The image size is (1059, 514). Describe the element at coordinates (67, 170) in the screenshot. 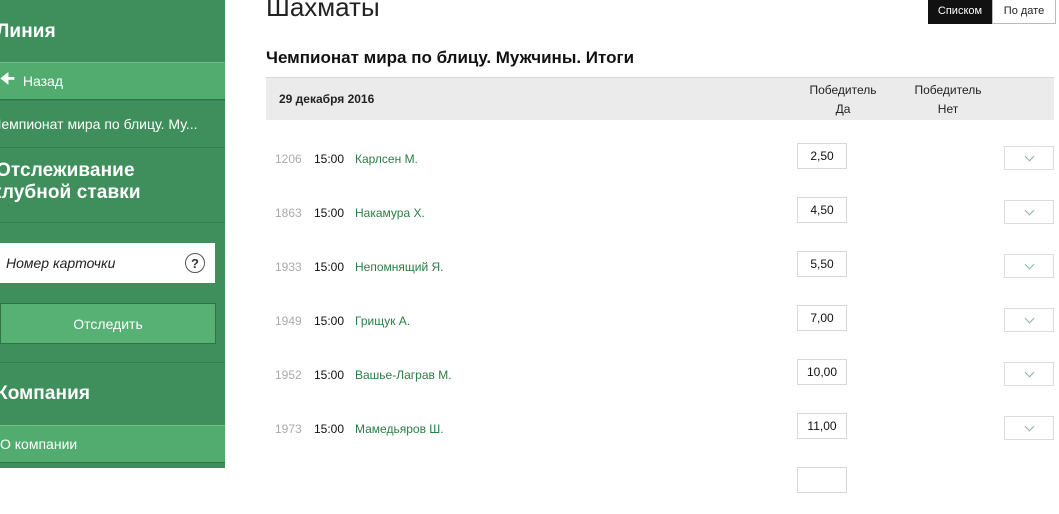

I see `tracking-heading-line-1: Отслеживание` at that location.